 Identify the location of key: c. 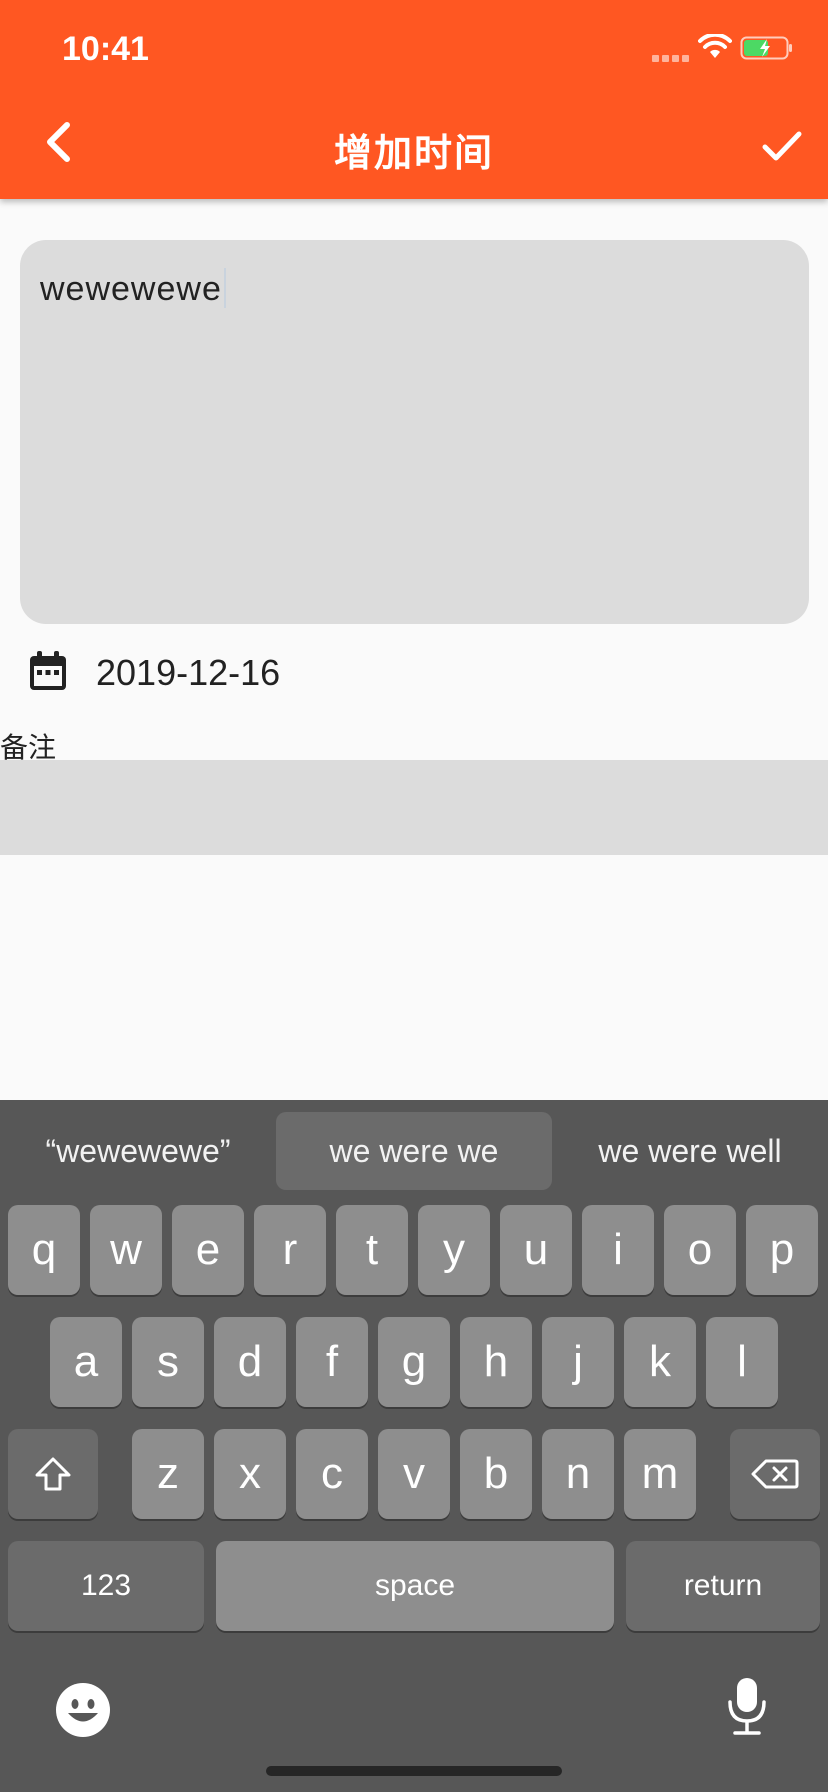
(332, 1474).